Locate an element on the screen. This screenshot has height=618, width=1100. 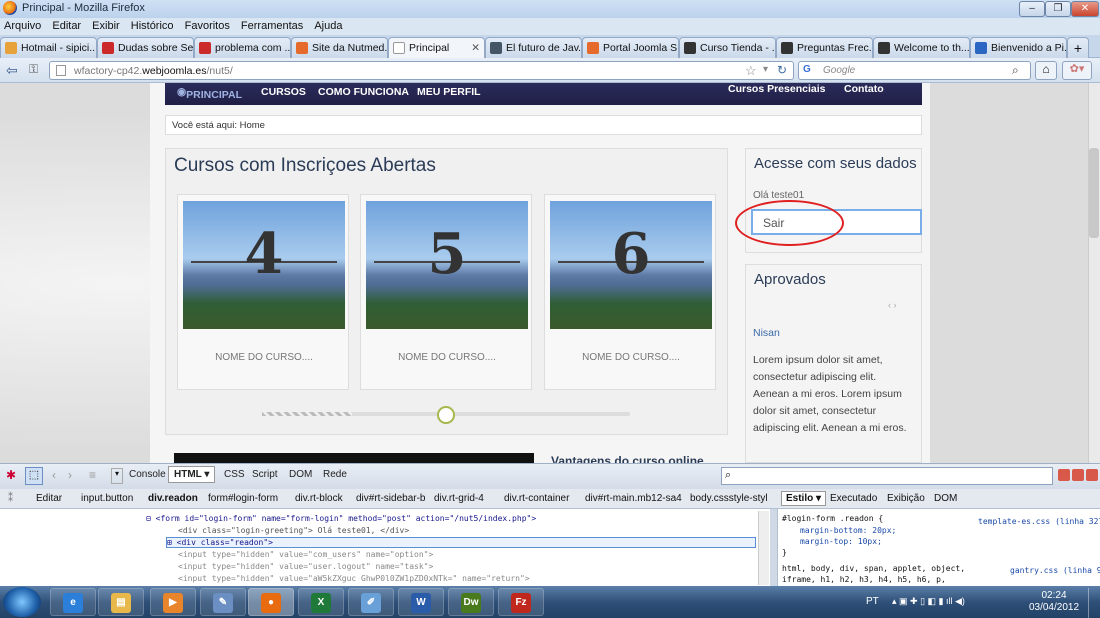
scrollbar-thumb is located at coordinates (1094, 193).